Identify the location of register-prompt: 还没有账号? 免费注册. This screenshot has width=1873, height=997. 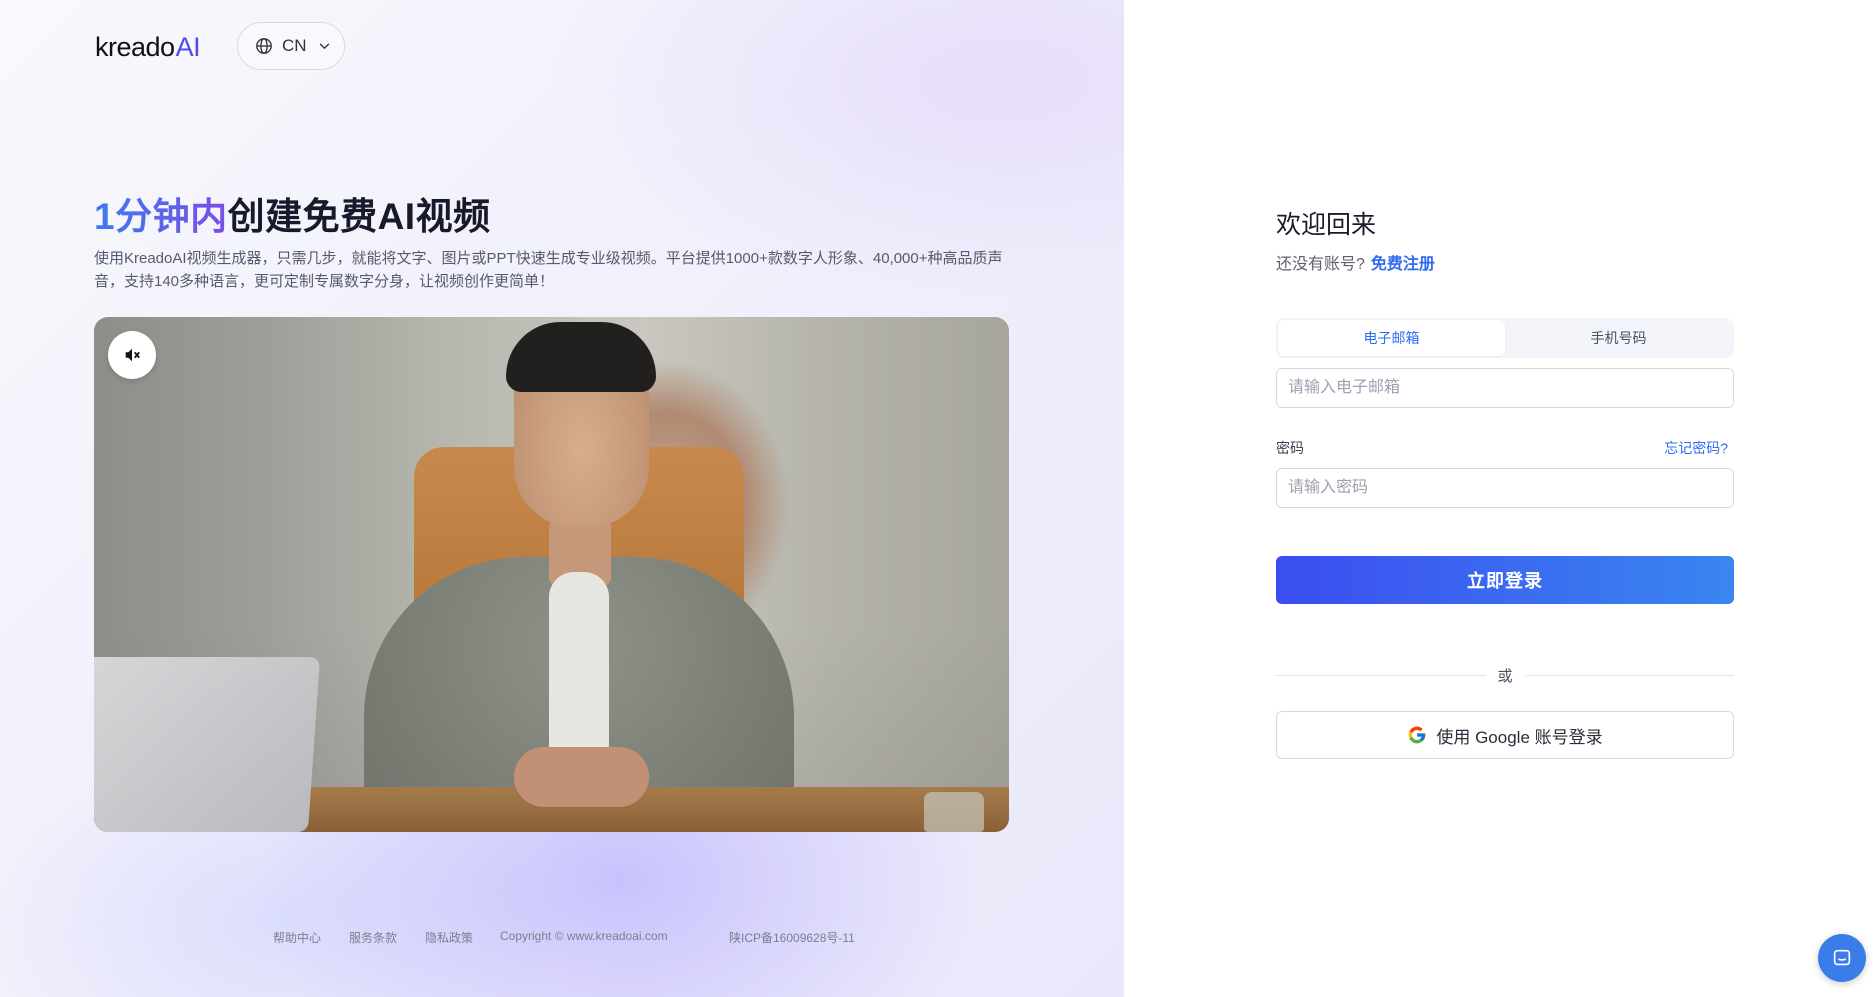
(1355, 262).